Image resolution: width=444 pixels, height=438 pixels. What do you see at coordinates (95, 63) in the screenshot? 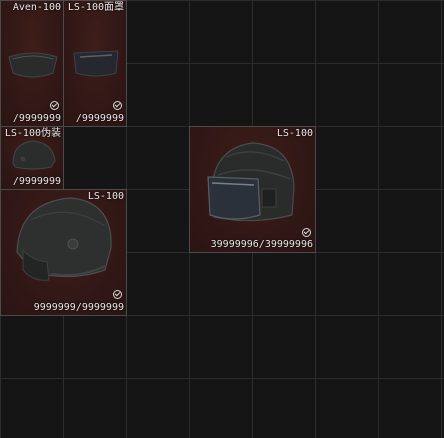
I see `inventory-item-ls-100-face-shield: LS-100面罩 /9999999` at bounding box center [95, 63].